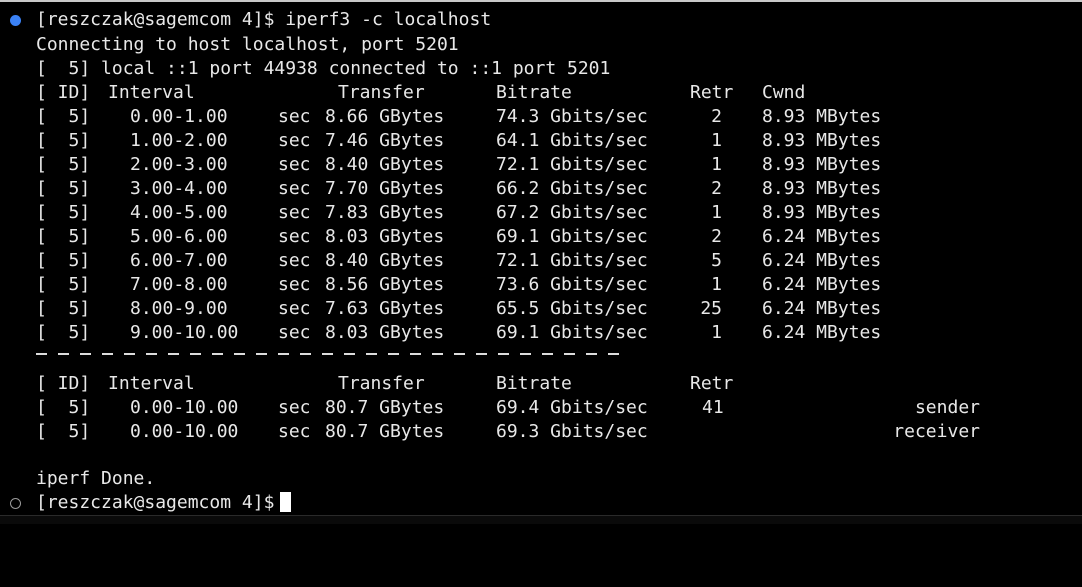 This screenshot has width=1082, height=587. What do you see at coordinates (572, 116) in the screenshot?
I see `cell-bitrate: 74.3 Gbits/sec` at bounding box center [572, 116].